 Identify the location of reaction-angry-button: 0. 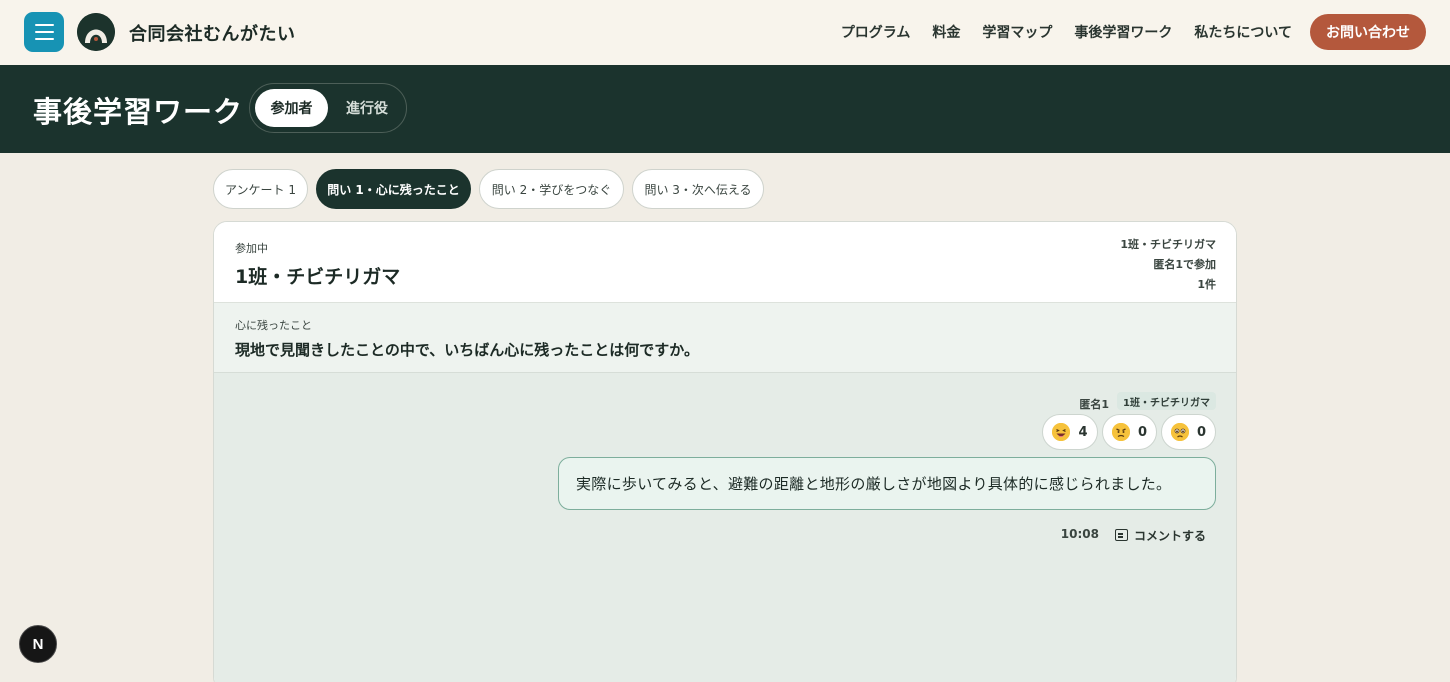
(1129, 432).